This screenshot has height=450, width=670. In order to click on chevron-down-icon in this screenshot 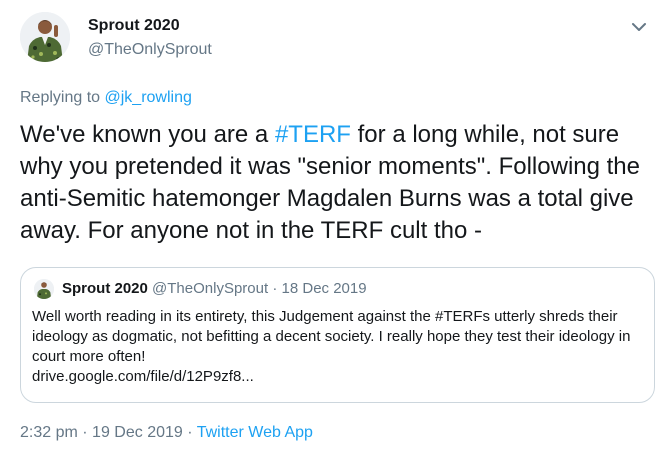, I will do `click(639, 27)`.